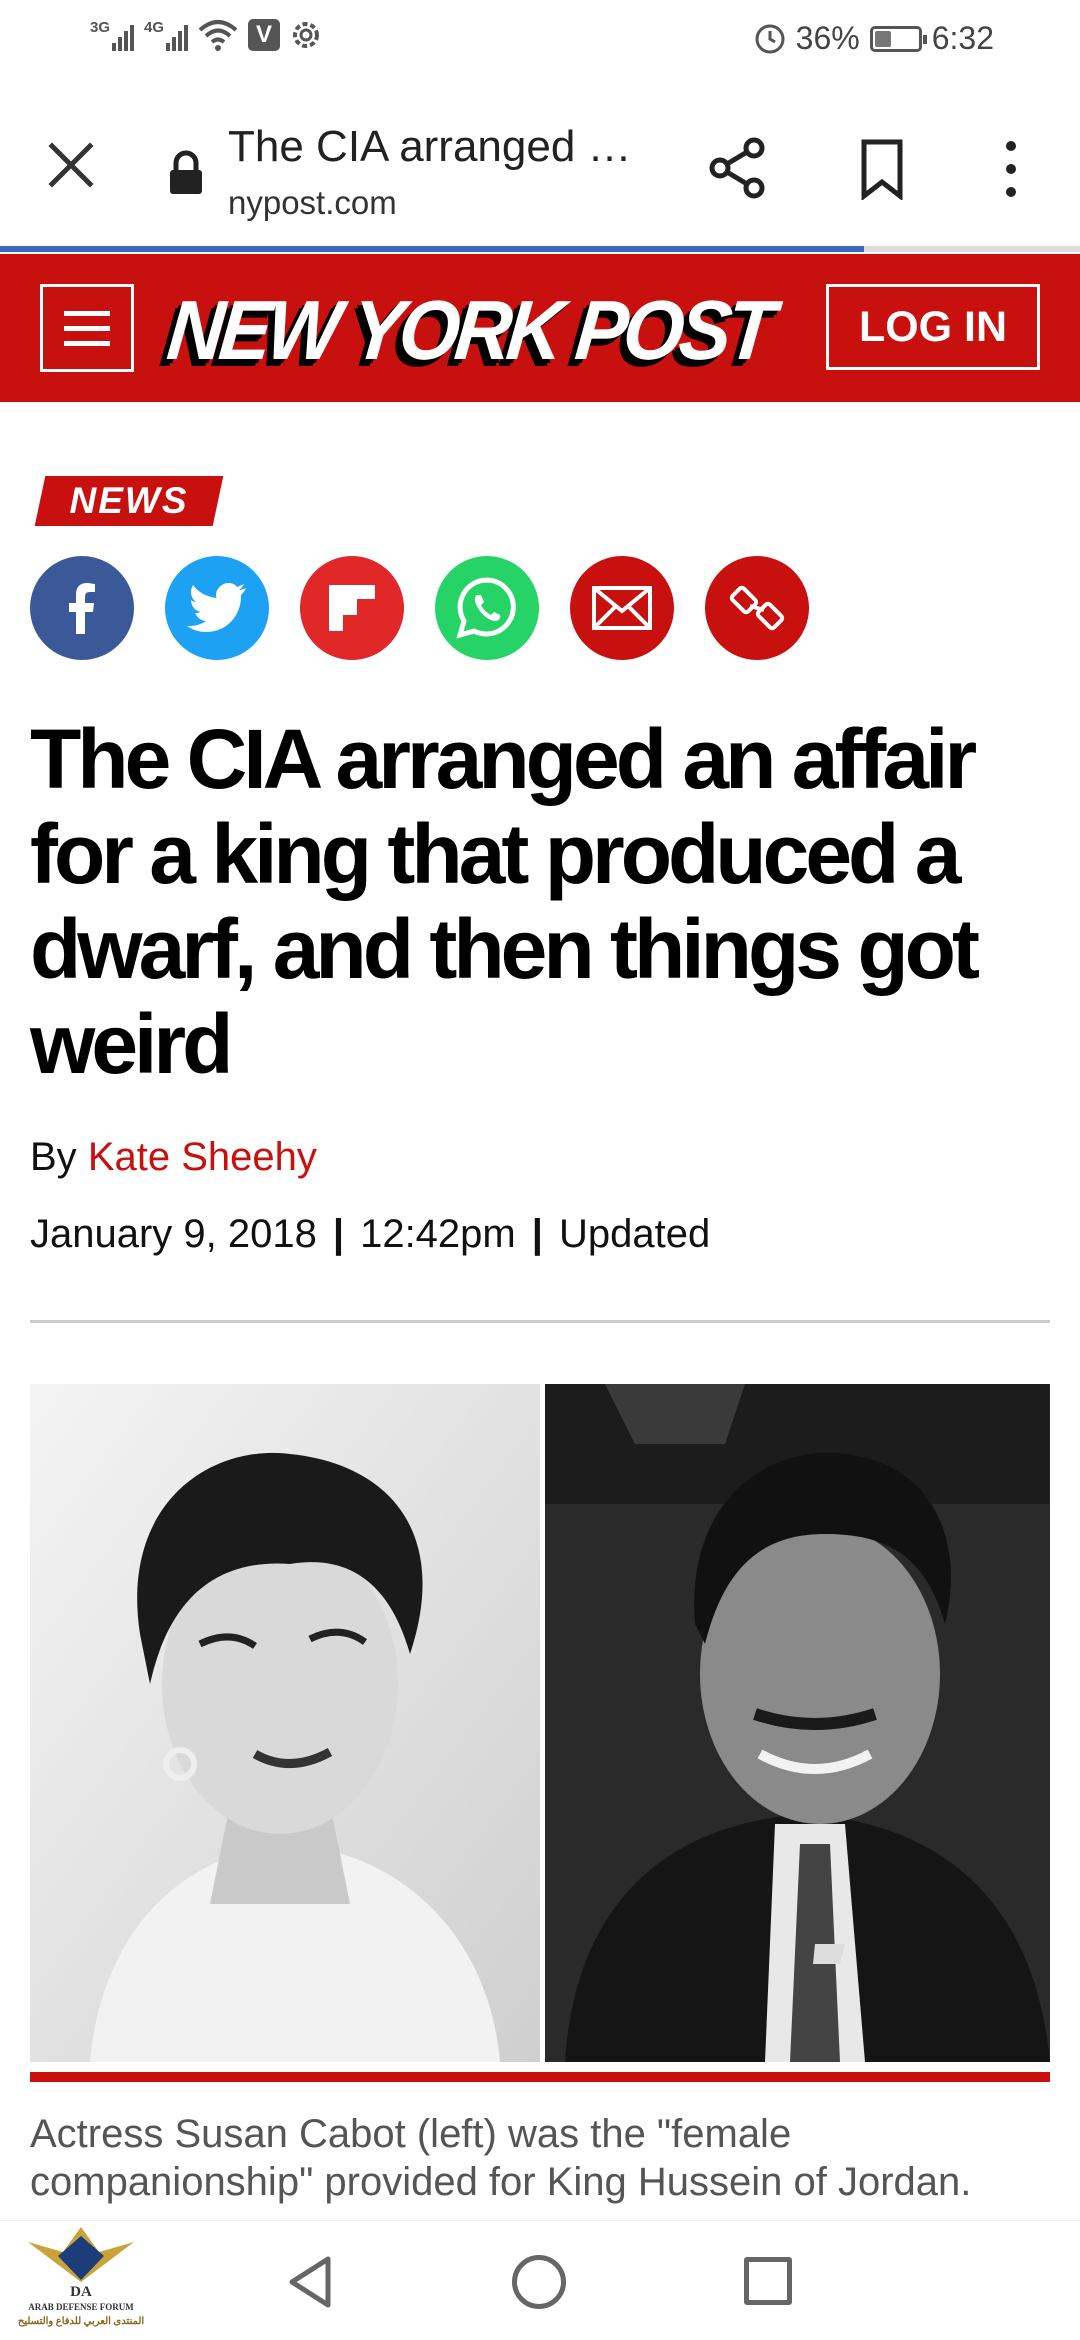  Describe the element at coordinates (186, 173) in the screenshot. I see `lock-icon` at that location.